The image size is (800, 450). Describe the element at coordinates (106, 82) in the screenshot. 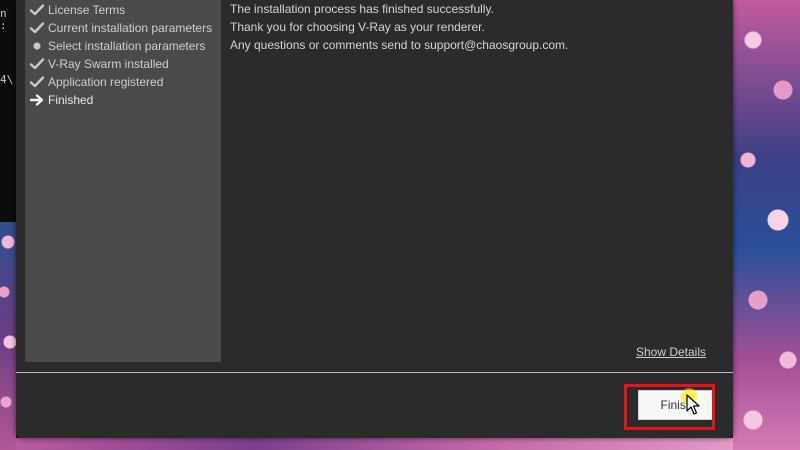

I see `step-label: Application registered` at that location.